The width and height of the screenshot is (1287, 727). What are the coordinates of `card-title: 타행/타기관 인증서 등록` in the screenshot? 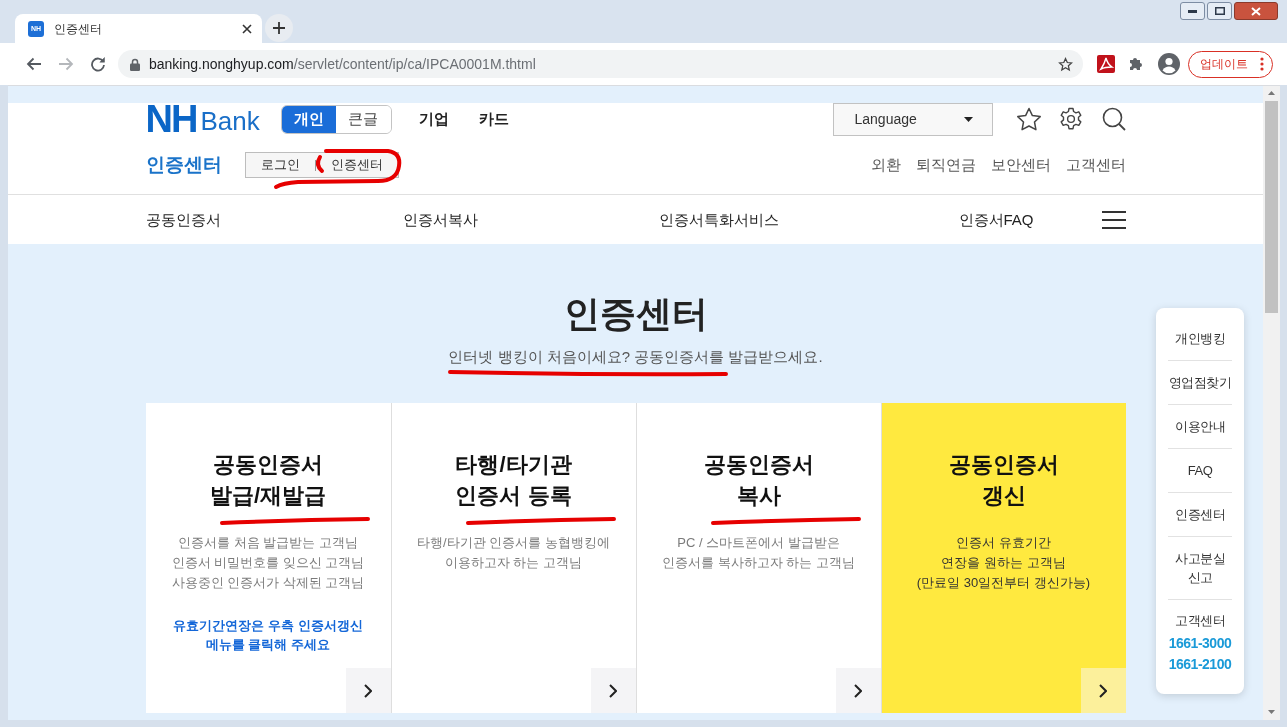 It's located at (513, 480).